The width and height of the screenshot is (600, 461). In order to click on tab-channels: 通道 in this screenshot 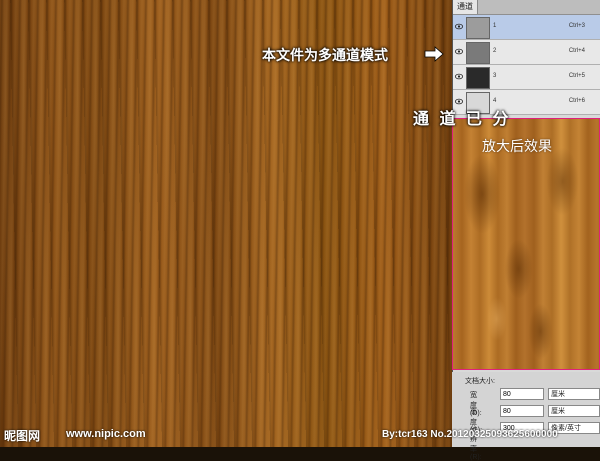, I will do `click(465, 7)`.